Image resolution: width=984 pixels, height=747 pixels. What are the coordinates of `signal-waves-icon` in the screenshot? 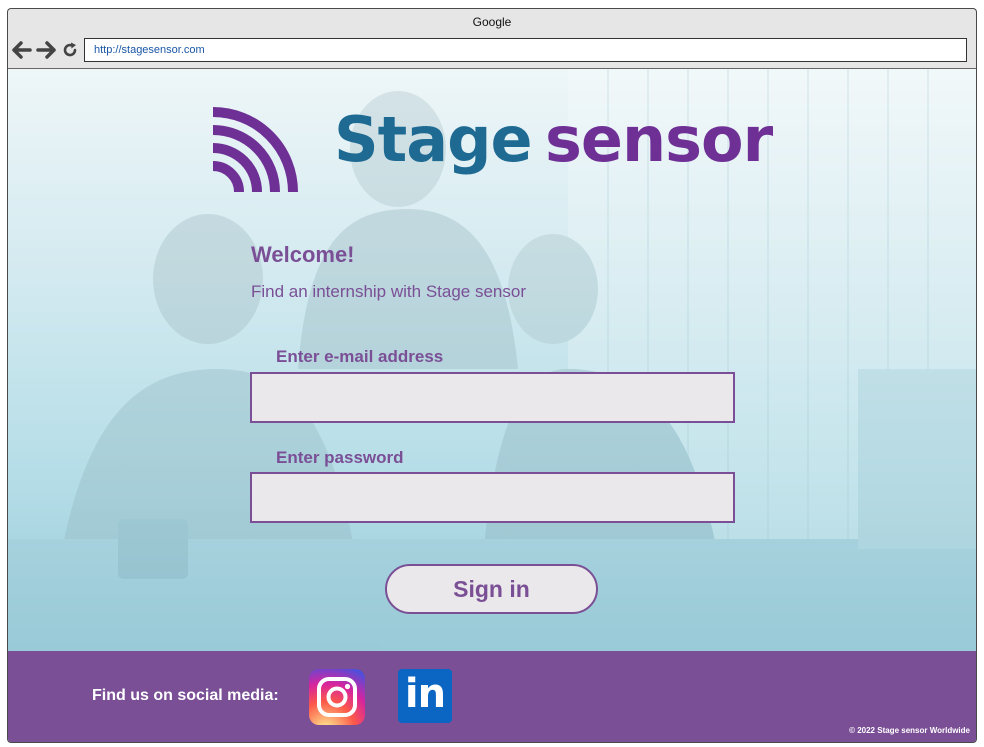 It's located at (255, 150).